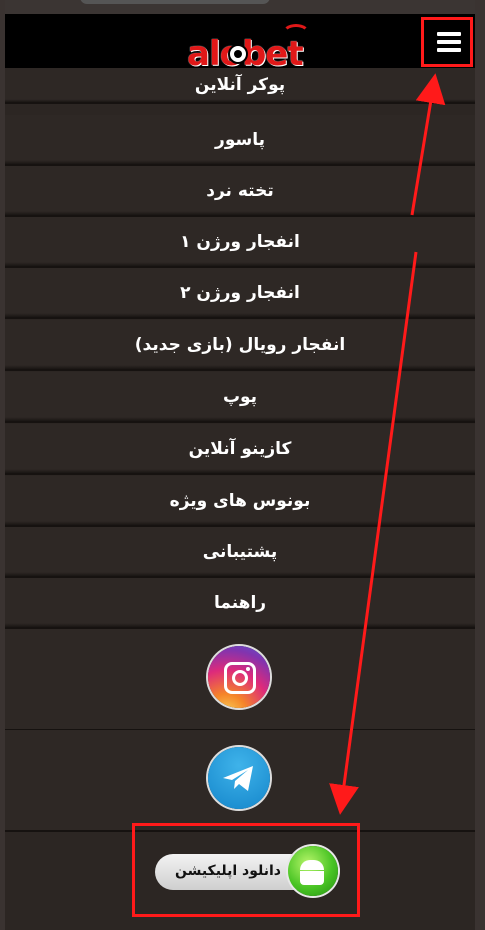  I want to click on download-app-highlight: دانلود اپلیکیشن, so click(246, 870).